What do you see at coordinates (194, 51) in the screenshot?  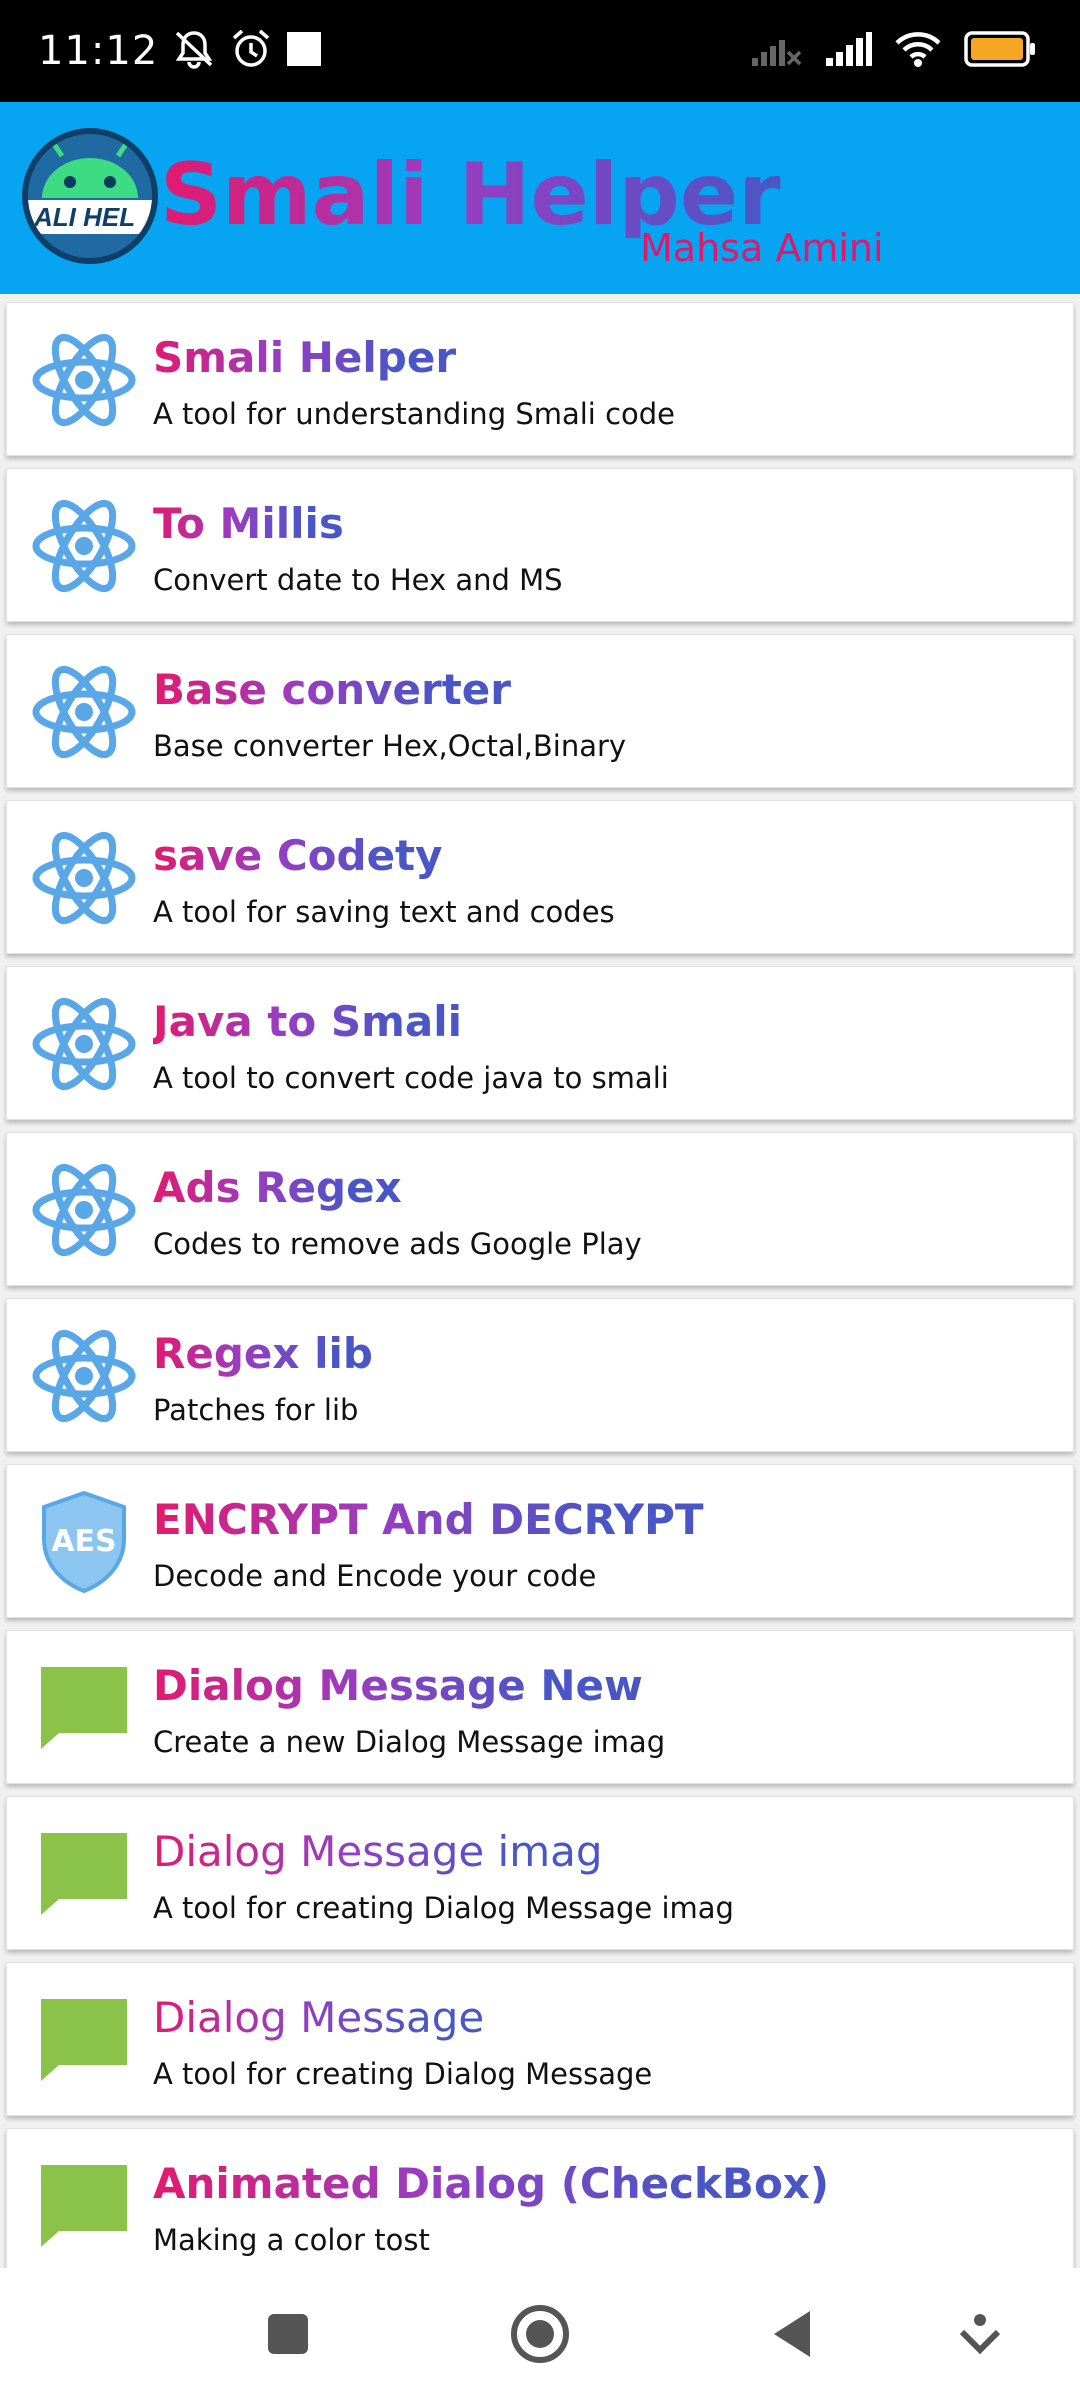 I see `mute-notifications-icon` at bounding box center [194, 51].